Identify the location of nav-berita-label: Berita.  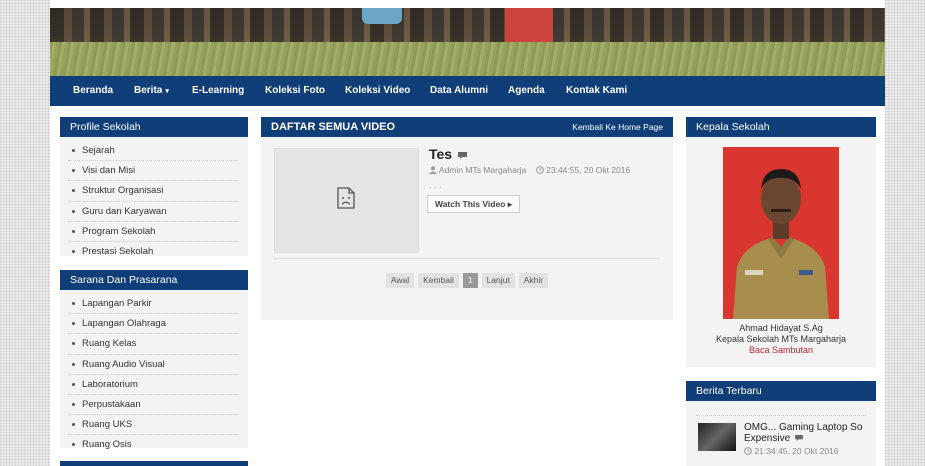
(148, 90).